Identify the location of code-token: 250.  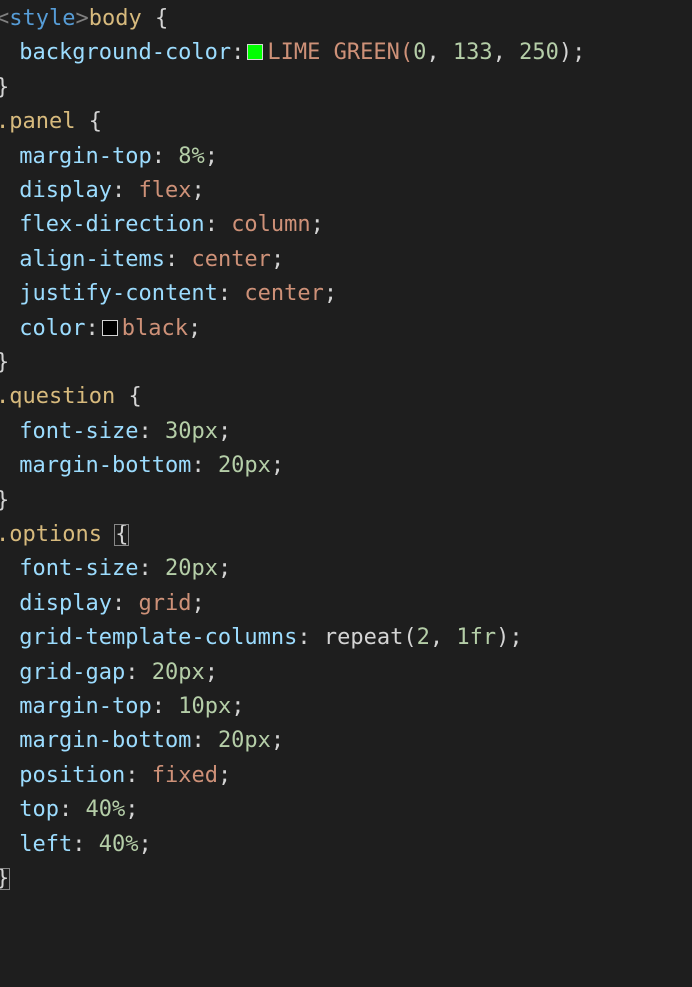
(539, 53).